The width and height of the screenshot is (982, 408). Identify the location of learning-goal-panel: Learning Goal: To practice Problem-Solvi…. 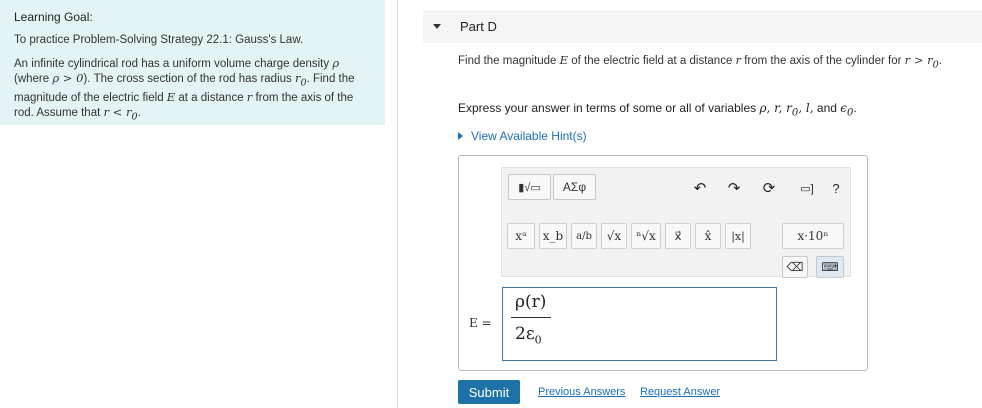
(192, 62).